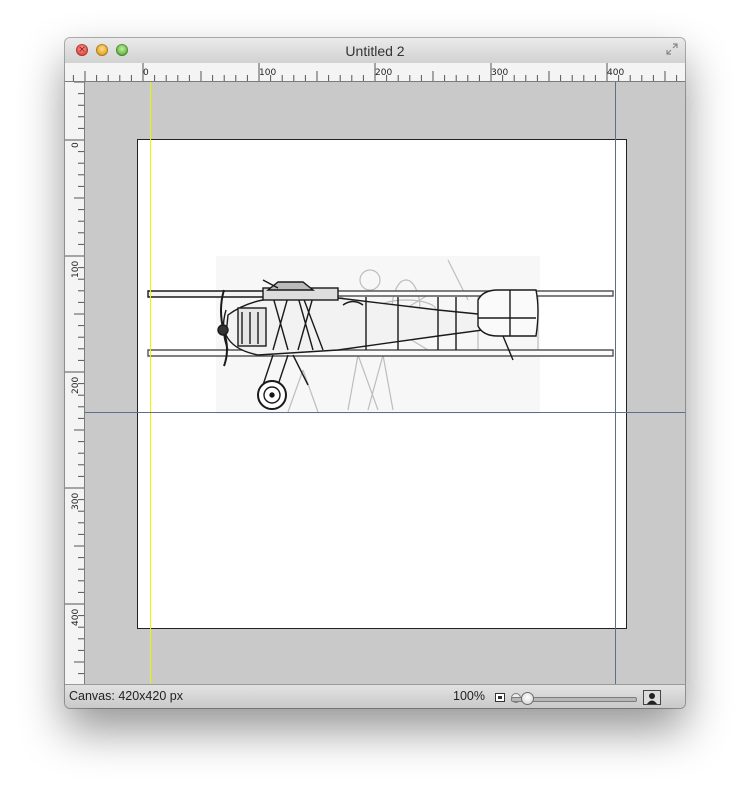  Describe the element at coordinates (380, 335) in the screenshot. I see `biplane-drawing` at that location.